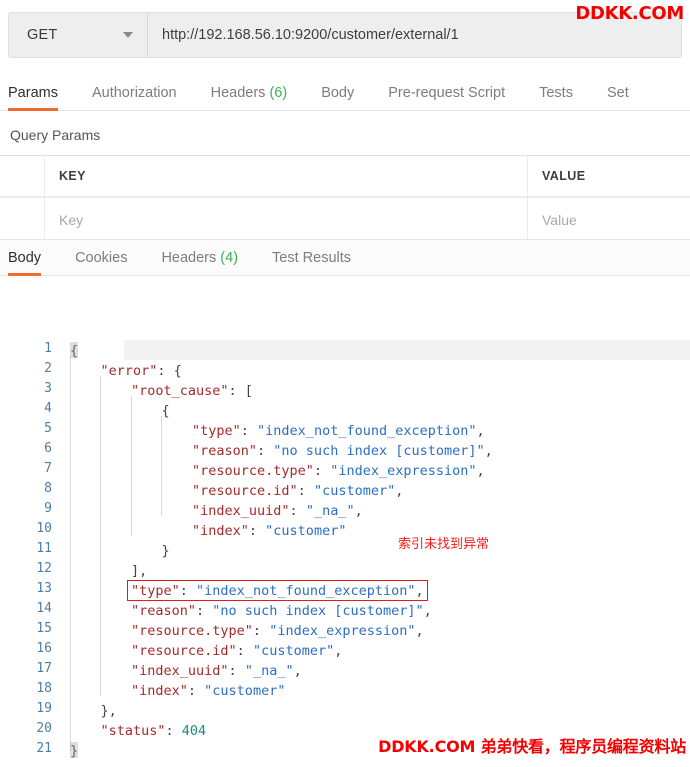 The image size is (690, 767). I want to click on query-params-title: Query Params, so click(55, 135).